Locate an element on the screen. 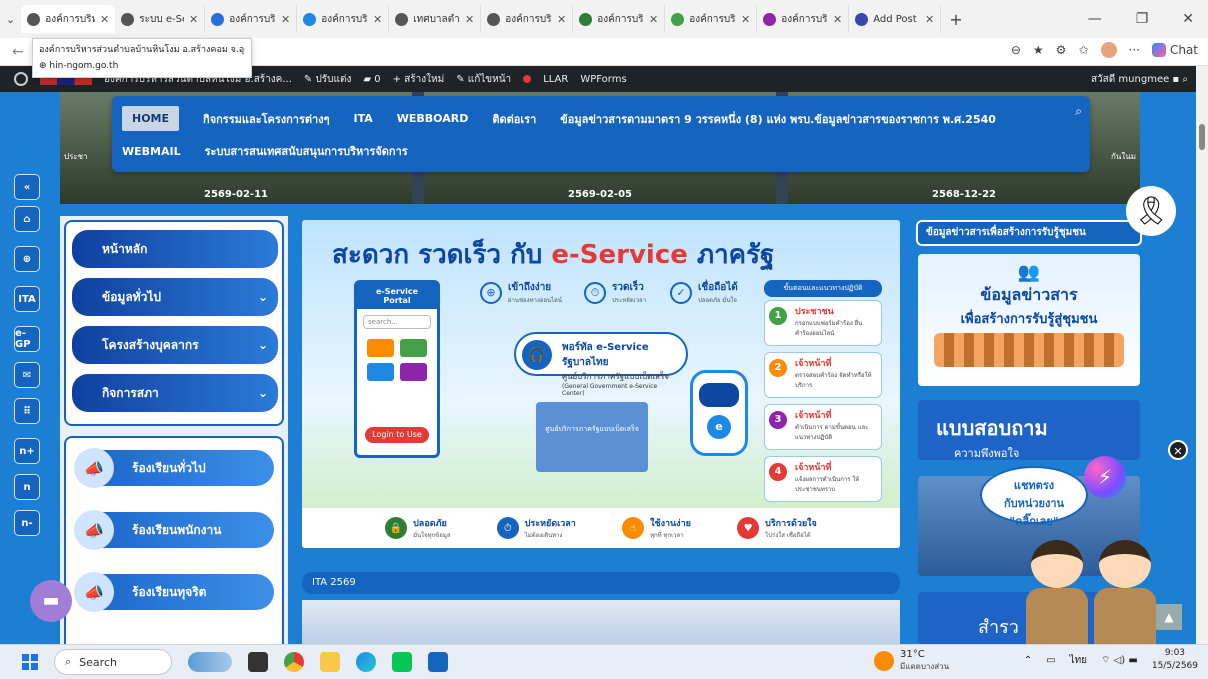 The height and width of the screenshot is (679, 1208). wordpress-icon is located at coordinates (21, 79).